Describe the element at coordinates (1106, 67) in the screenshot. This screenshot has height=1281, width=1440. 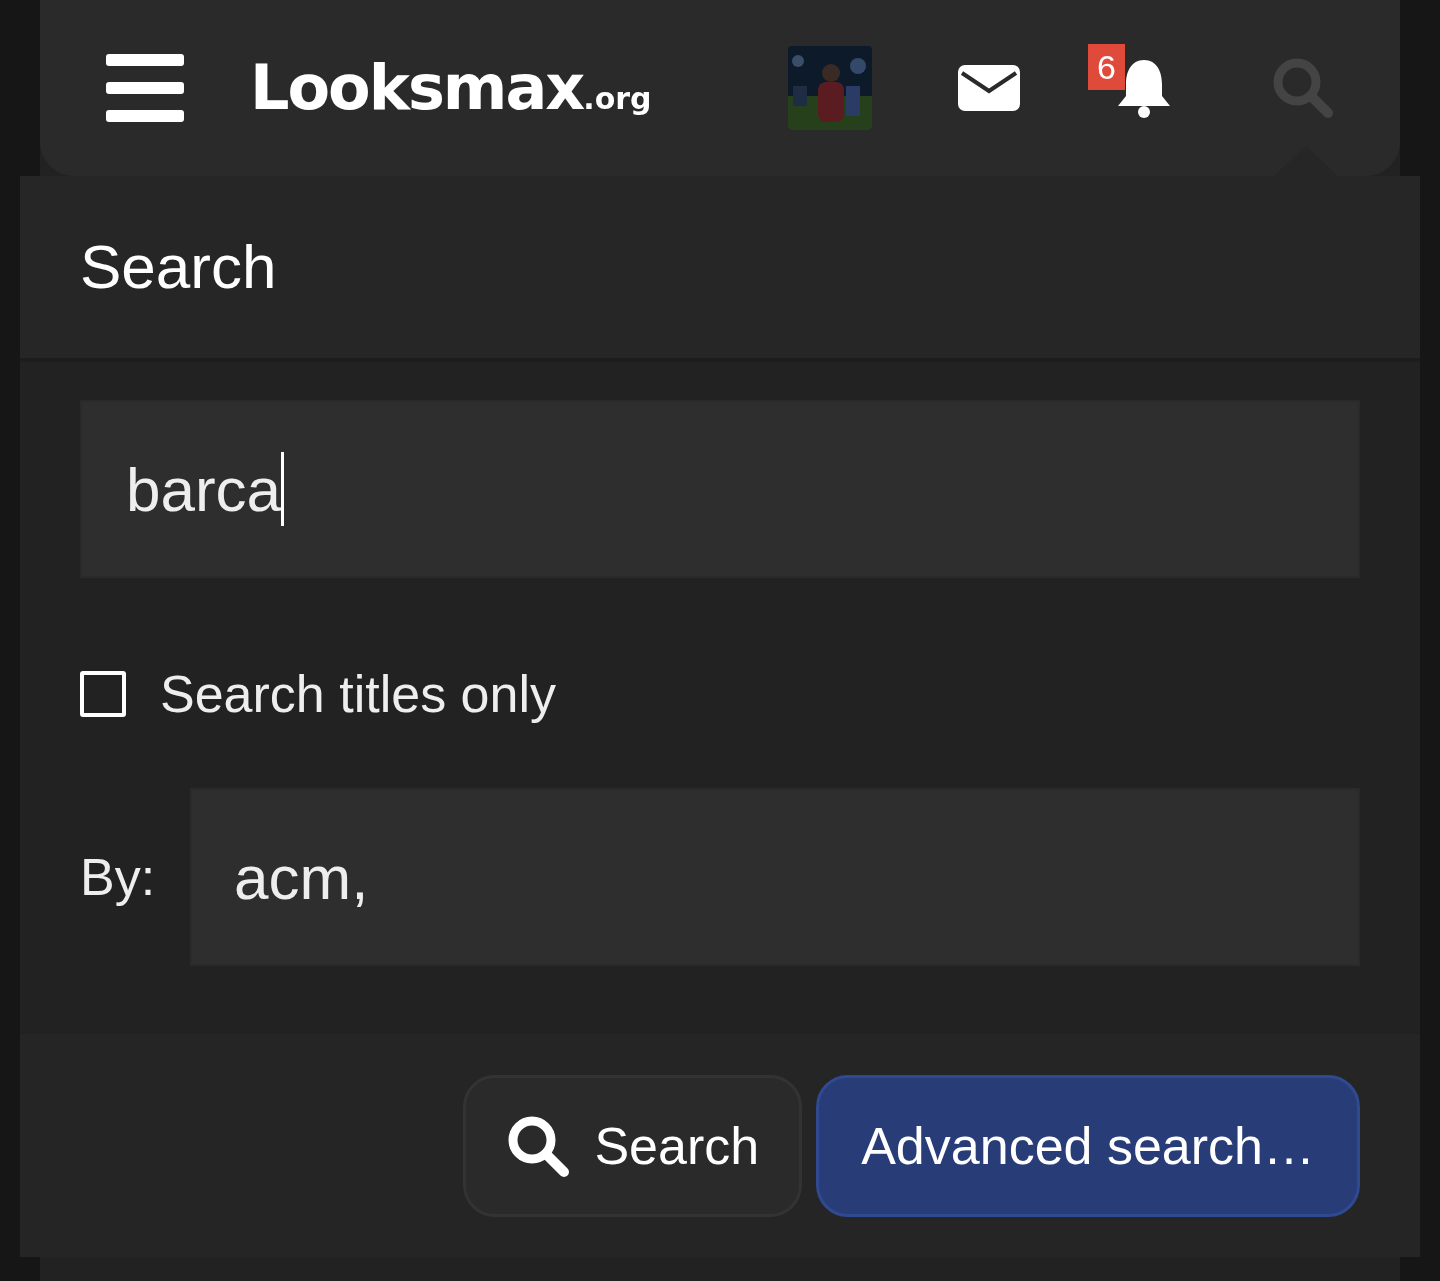
I see `notification-badge: 6` at that location.